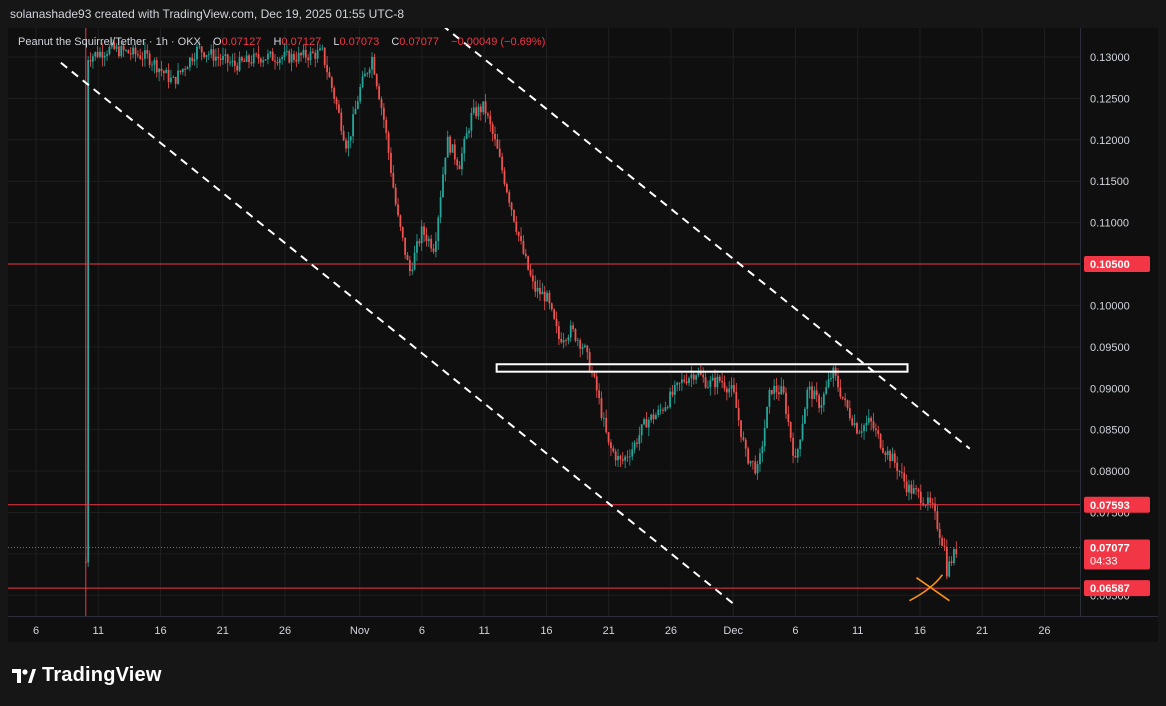 The height and width of the screenshot is (706, 1166). Describe the element at coordinates (419, 42) in the screenshot. I see `legend-close-value: 0.07077` at that location.